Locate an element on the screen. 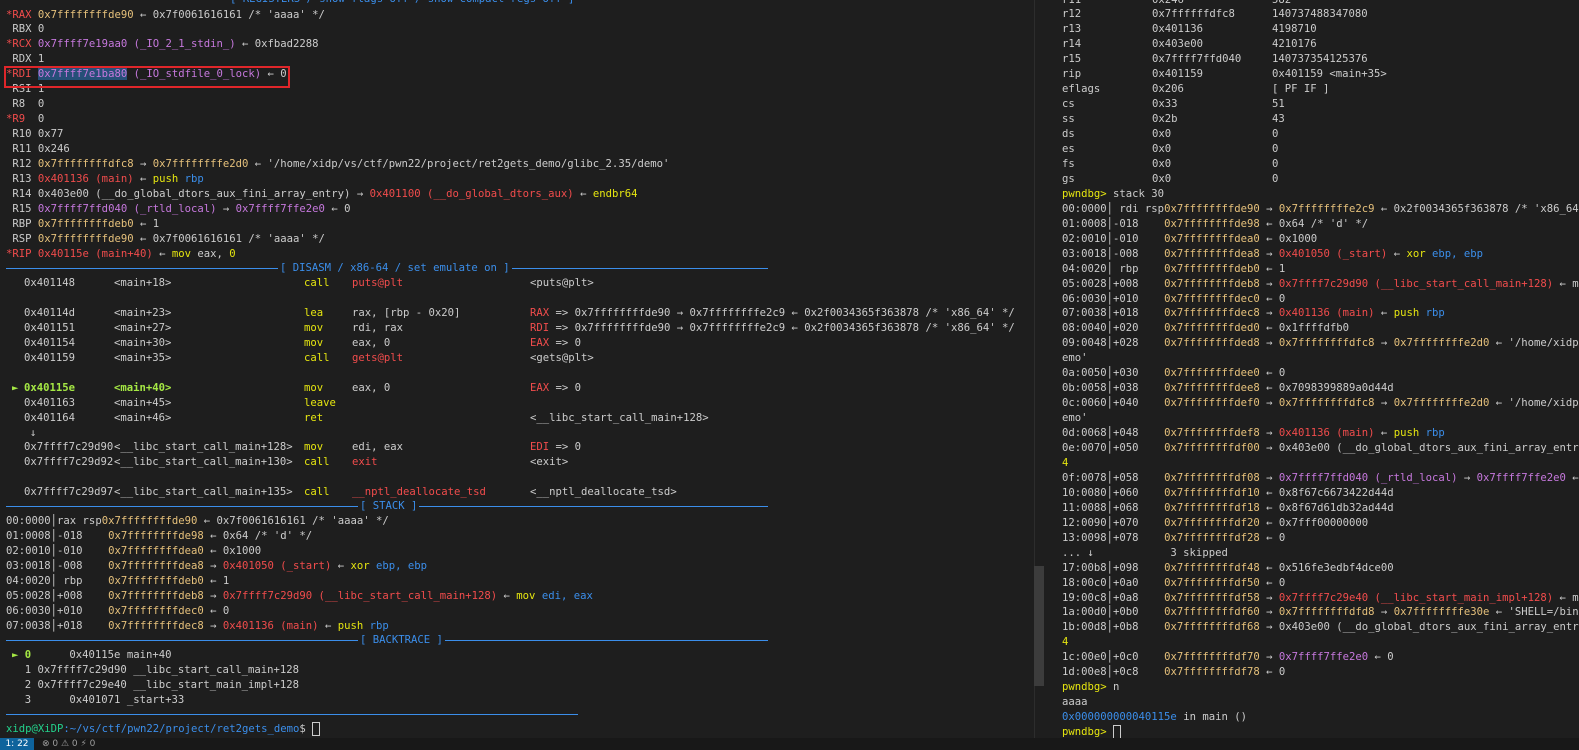 The image size is (1579, 750). right-stack-address: 0x7ffffffffded0 is located at coordinates (1212, 328).